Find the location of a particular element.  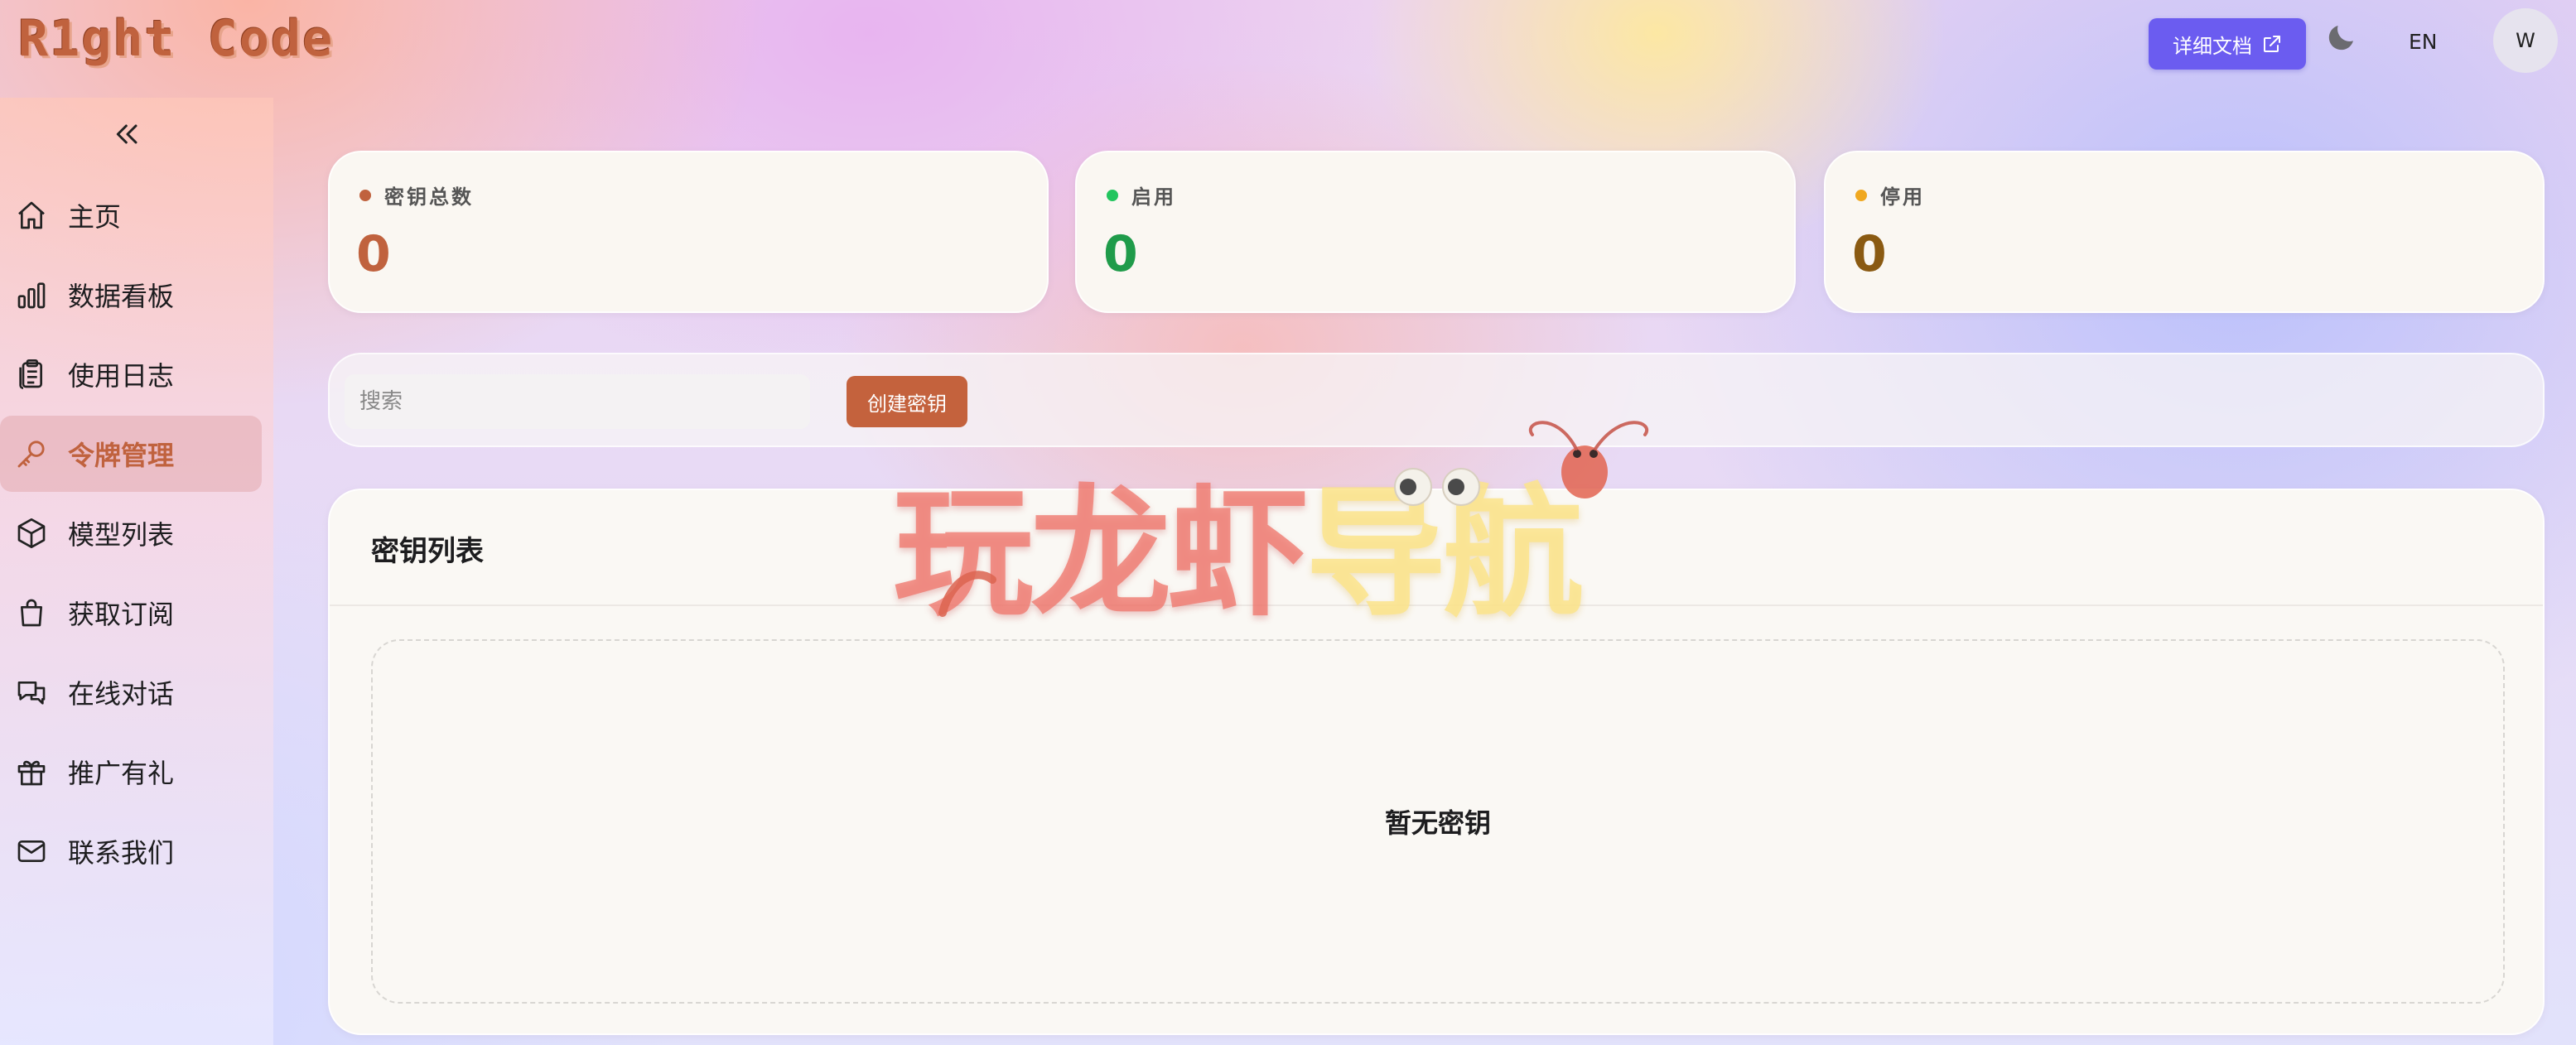

sidebar-item-subscription: 获取订阅 is located at coordinates (131, 613).